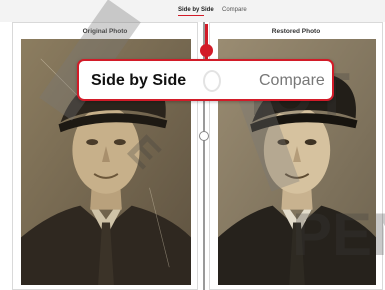 The height and width of the screenshot is (290, 385). What do you see at coordinates (105, 31) in the screenshot?
I see `original-photo-label: Original Photo` at bounding box center [105, 31].